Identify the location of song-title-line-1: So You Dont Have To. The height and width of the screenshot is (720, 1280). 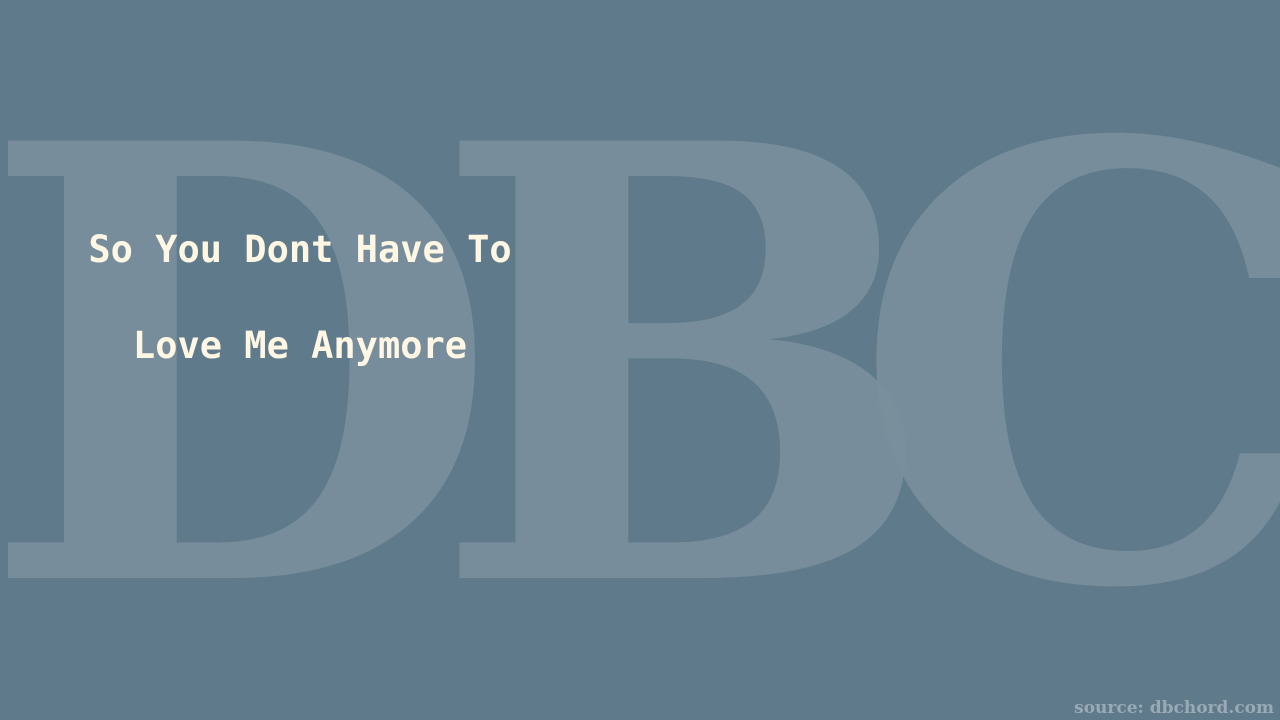
(300, 249).